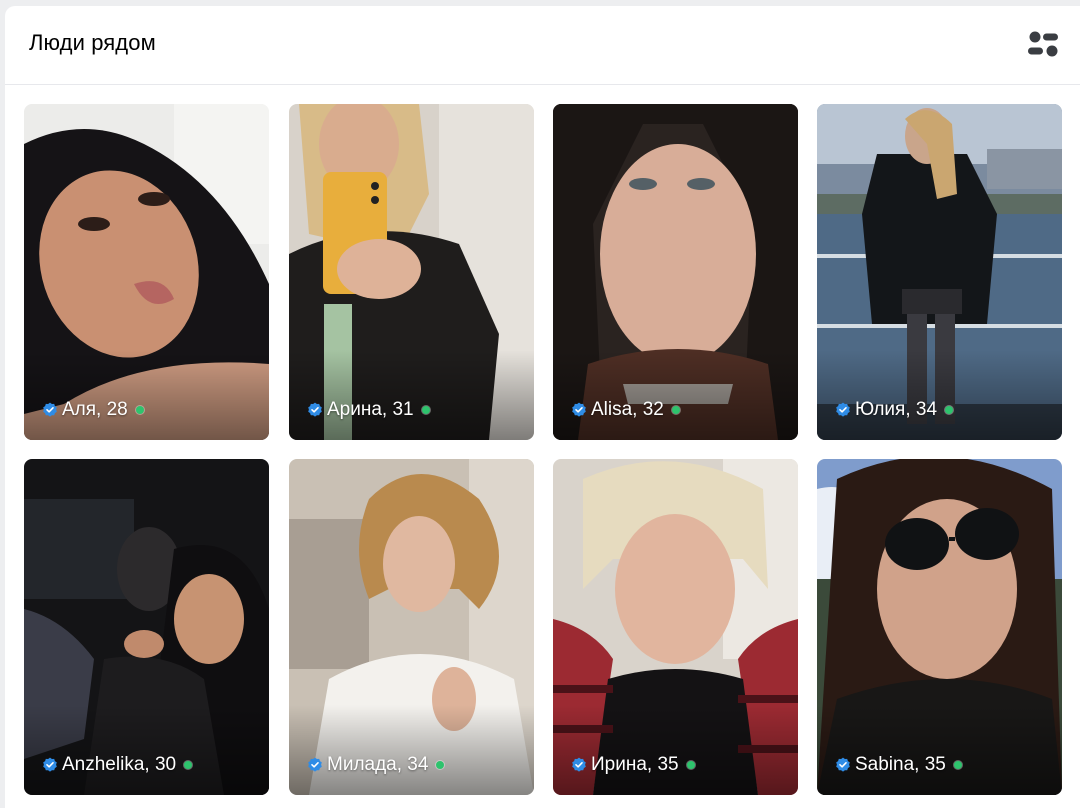 The height and width of the screenshot is (808, 1080). Describe the element at coordinates (411, 272) in the screenshot. I see `person-card: Арина, 31` at that location.